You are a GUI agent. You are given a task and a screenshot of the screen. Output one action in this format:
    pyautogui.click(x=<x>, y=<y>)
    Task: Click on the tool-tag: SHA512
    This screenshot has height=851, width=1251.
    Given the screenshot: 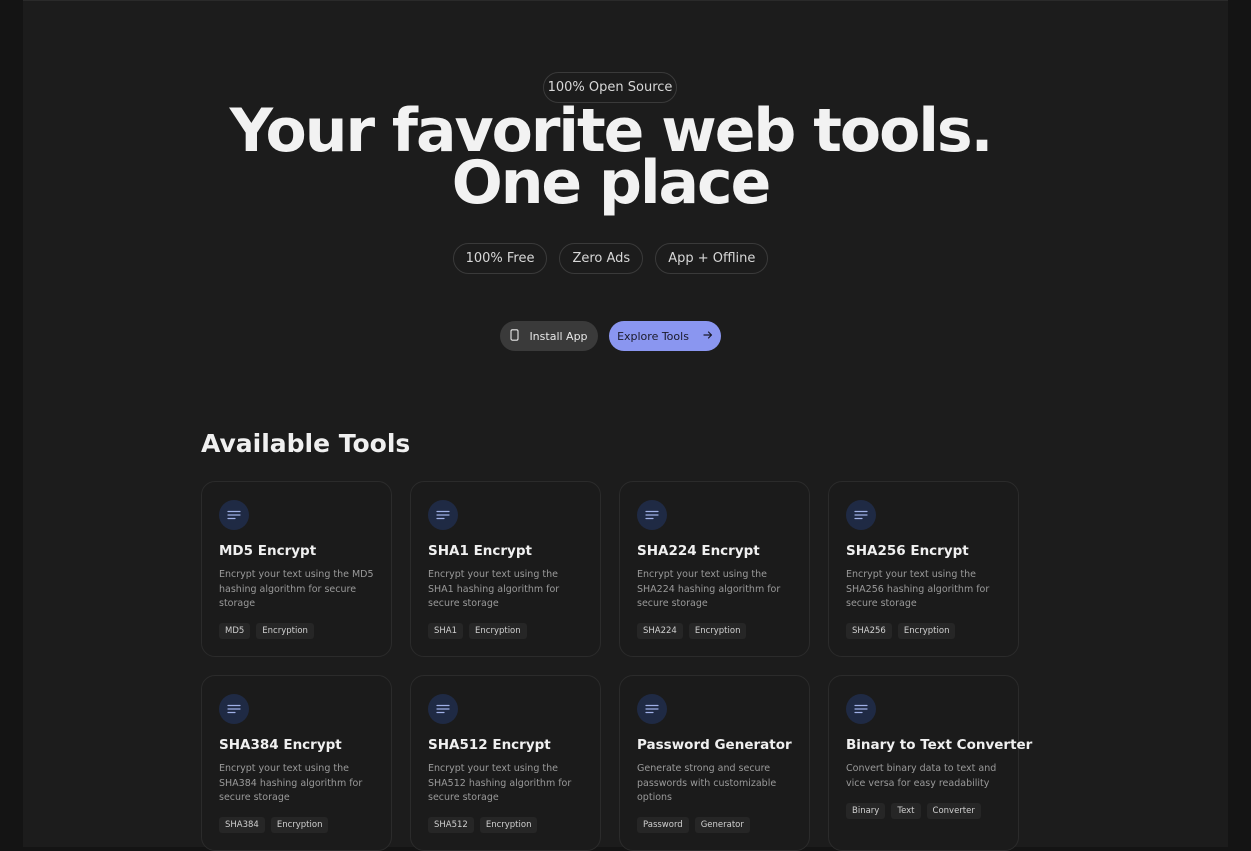 What is the action you would take?
    pyautogui.click(x=451, y=825)
    